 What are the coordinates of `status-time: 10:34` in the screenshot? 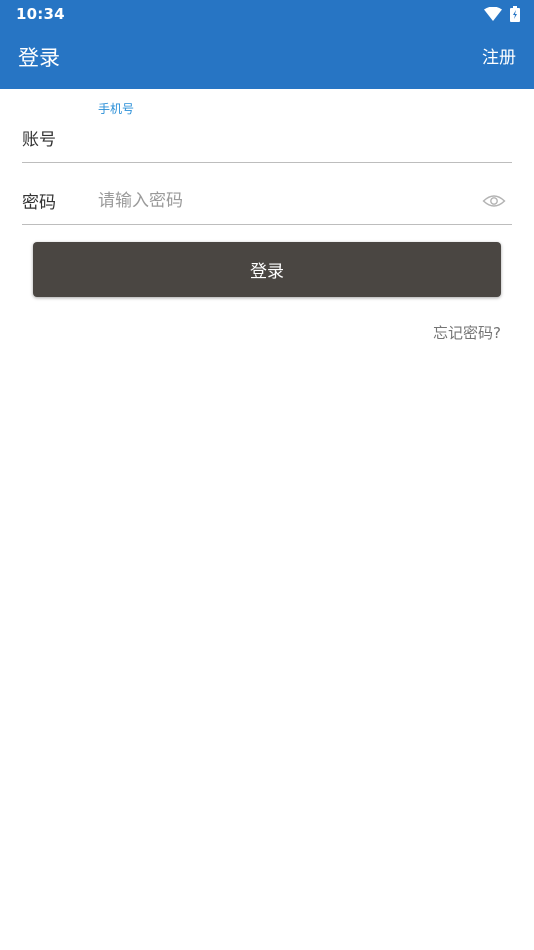 It's located at (40, 14).